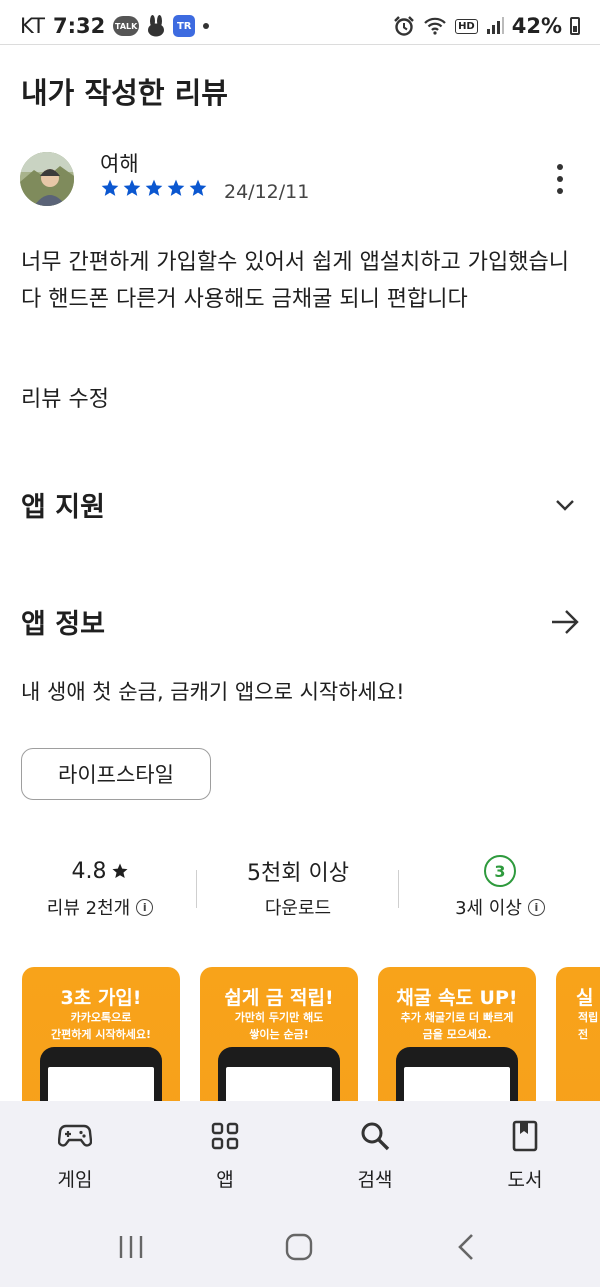 The width and height of the screenshot is (600, 1287). I want to click on app-stats: 4.8 리뷰 2천개 i 5천회 이상 다운로드 3 3세 이상 i, so click(300, 894).